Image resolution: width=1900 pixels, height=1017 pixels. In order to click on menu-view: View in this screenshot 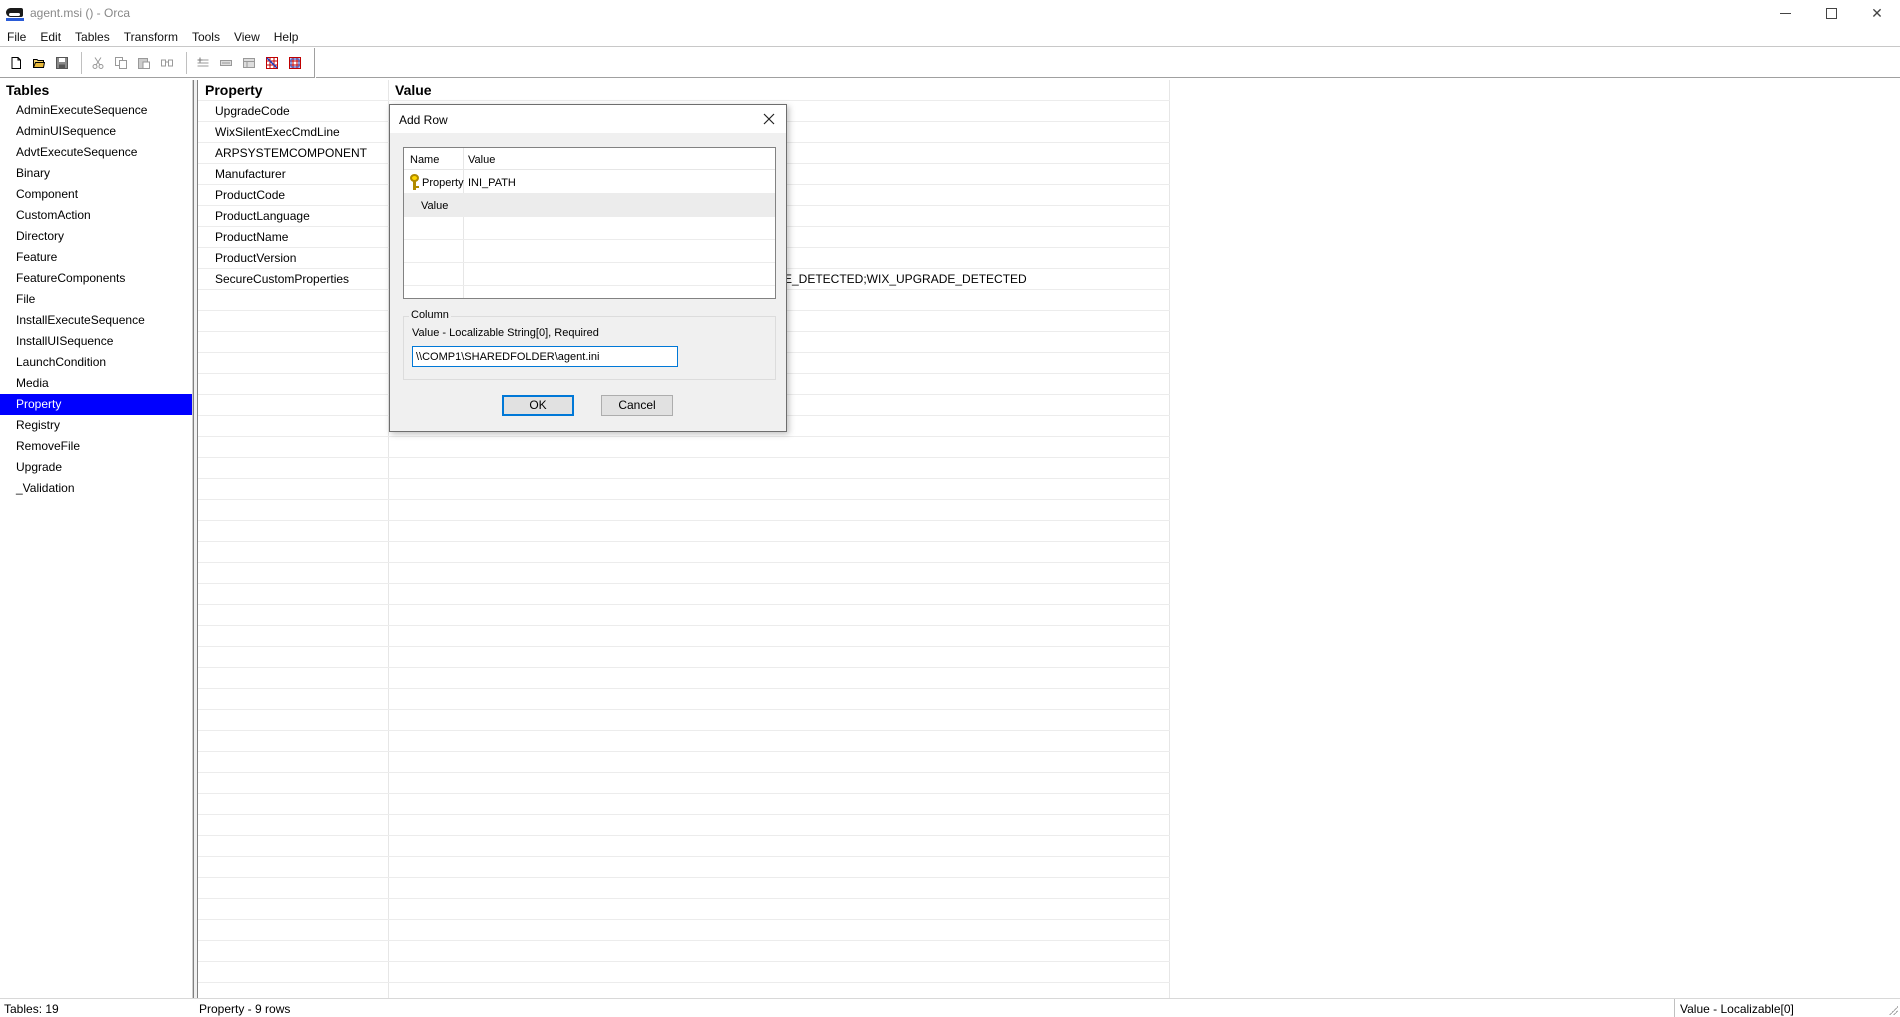, I will do `click(247, 37)`.